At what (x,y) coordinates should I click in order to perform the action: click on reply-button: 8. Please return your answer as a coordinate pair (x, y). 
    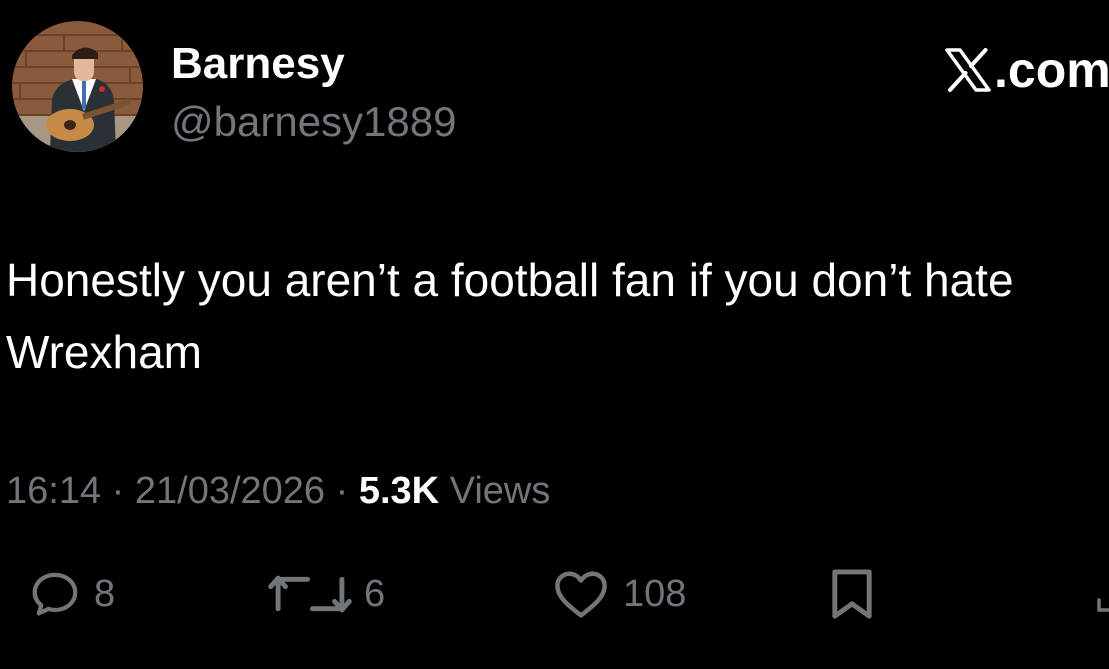
    Looking at the image, I should click on (71, 594).